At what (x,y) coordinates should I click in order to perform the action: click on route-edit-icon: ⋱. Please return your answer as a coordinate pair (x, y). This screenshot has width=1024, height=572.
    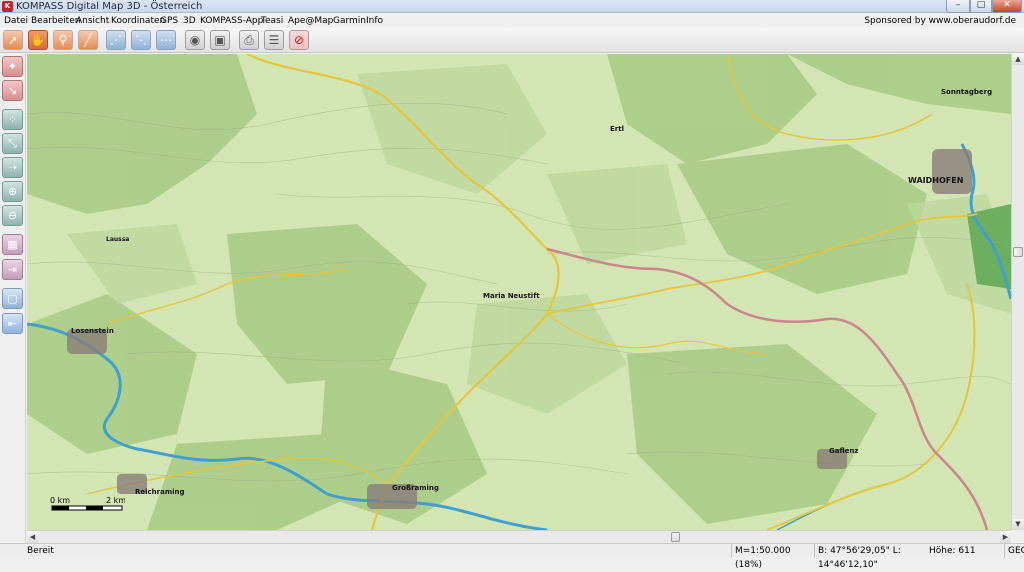
    Looking at the image, I should click on (141, 40).